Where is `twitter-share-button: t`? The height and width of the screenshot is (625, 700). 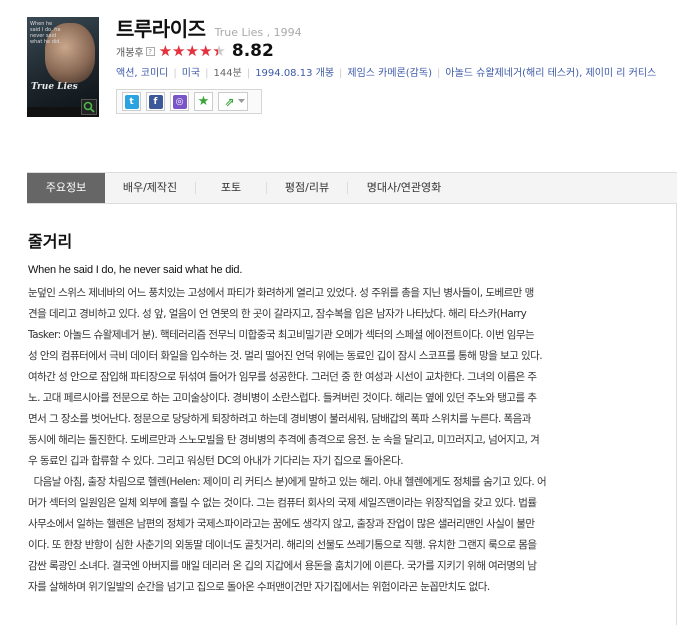 twitter-share-button: t is located at coordinates (131, 101).